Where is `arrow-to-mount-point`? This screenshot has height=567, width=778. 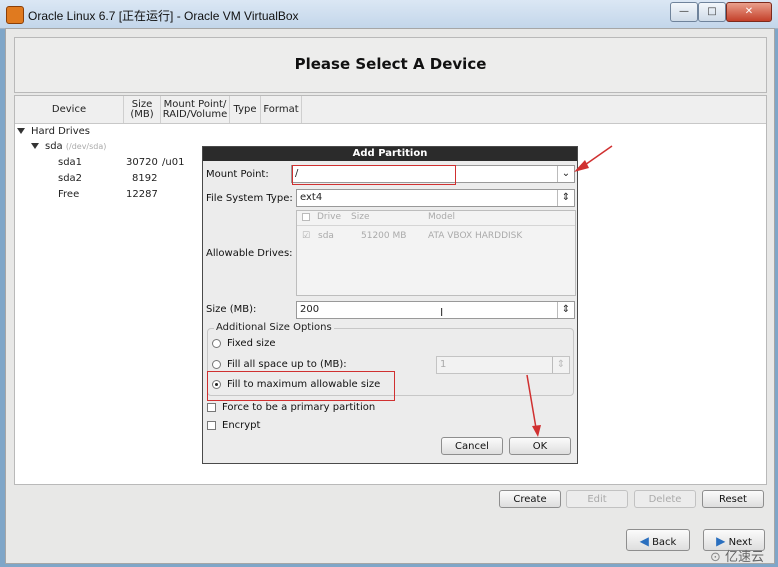 arrow-to-mount-point is located at coordinates (593, 158).